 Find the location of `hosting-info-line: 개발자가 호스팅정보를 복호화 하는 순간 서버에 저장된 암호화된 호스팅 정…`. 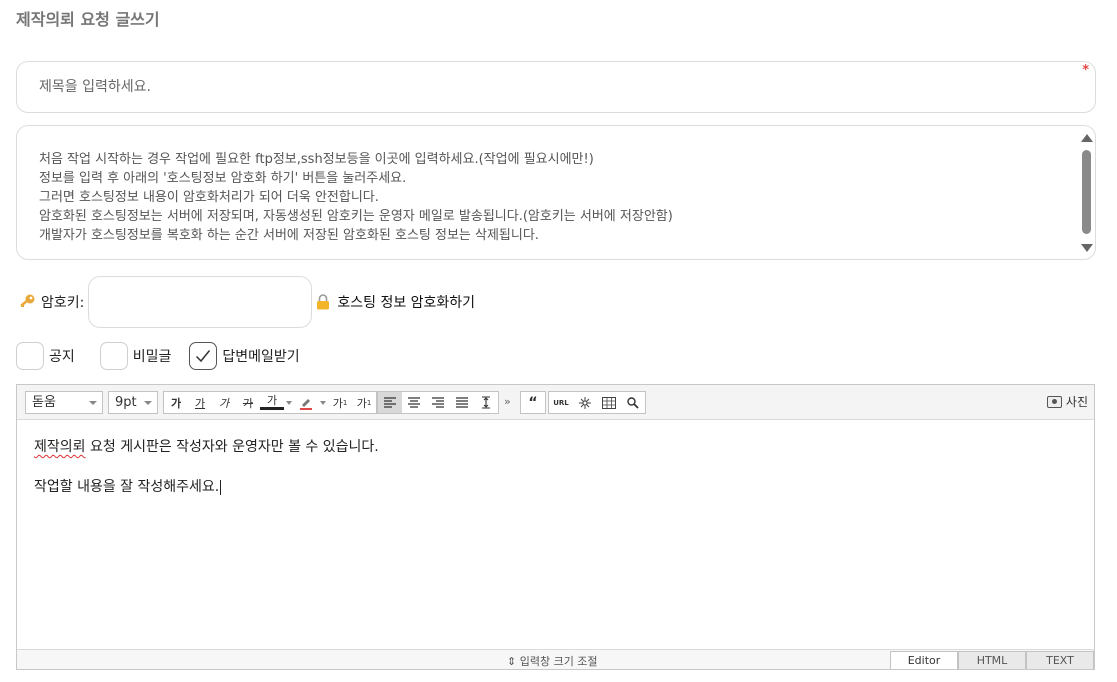

hosting-info-line: 개발자가 호스팅정보를 복호화 하는 순간 서버에 저장된 암호화된 호스팅 정… is located at coordinates (289, 235).